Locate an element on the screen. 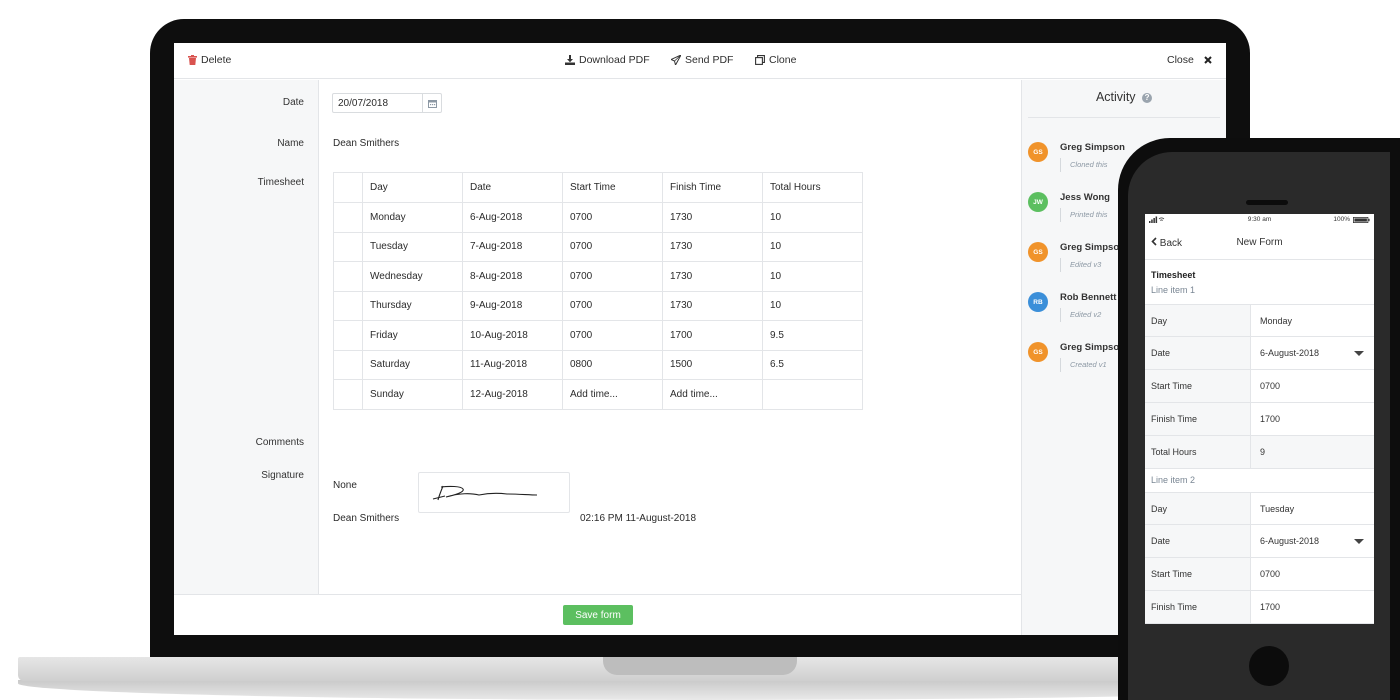 Image resolution: width=1400 pixels, height=700 pixels. table-row: Monday 6-Aug-2018 0700 1730 10 is located at coordinates (598, 217).